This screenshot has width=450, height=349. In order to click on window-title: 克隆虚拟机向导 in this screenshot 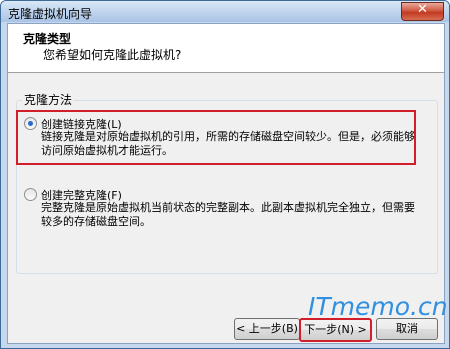, I will do `click(50, 14)`.